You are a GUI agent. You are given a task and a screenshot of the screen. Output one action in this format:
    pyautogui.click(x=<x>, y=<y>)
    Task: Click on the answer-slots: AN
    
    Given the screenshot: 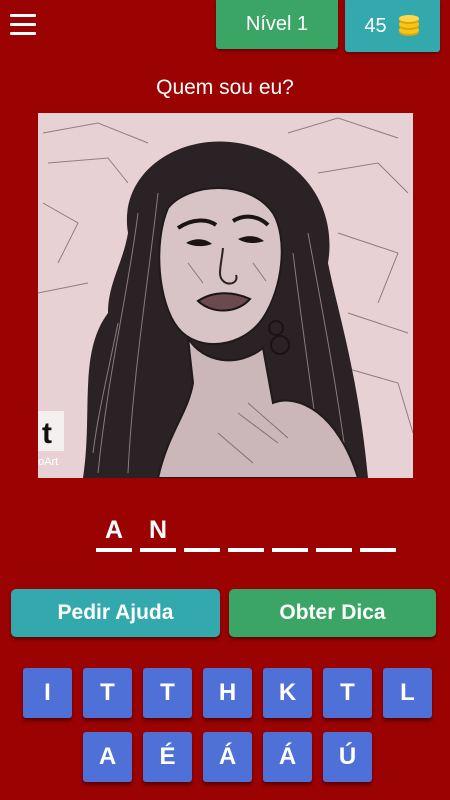 What is the action you would take?
    pyautogui.click(x=246, y=534)
    